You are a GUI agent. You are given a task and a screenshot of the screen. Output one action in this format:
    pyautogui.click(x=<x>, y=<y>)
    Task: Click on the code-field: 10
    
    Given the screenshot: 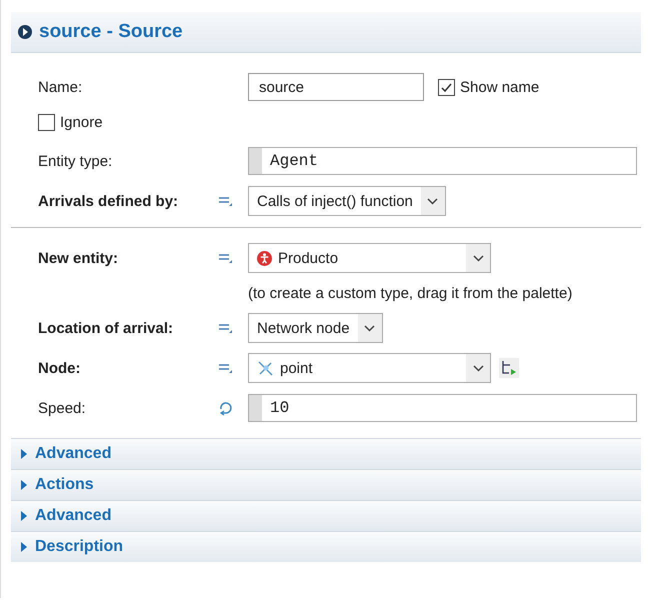 What is the action you would take?
    pyautogui.click(x=442, y=408)
    